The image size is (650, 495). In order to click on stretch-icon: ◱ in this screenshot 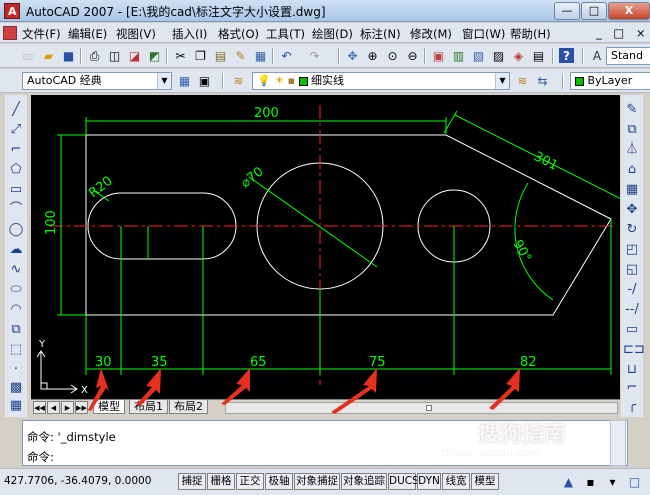, I will do `click(632, 270)`.